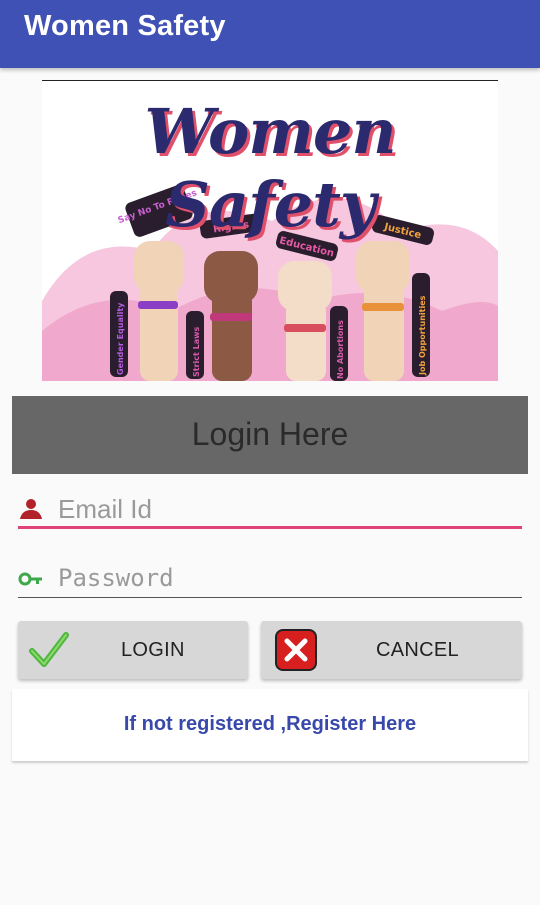  What do you see at coordinates (31, 578) in the screenshot?
I see `key-icon` at bounding box center [31, 578].